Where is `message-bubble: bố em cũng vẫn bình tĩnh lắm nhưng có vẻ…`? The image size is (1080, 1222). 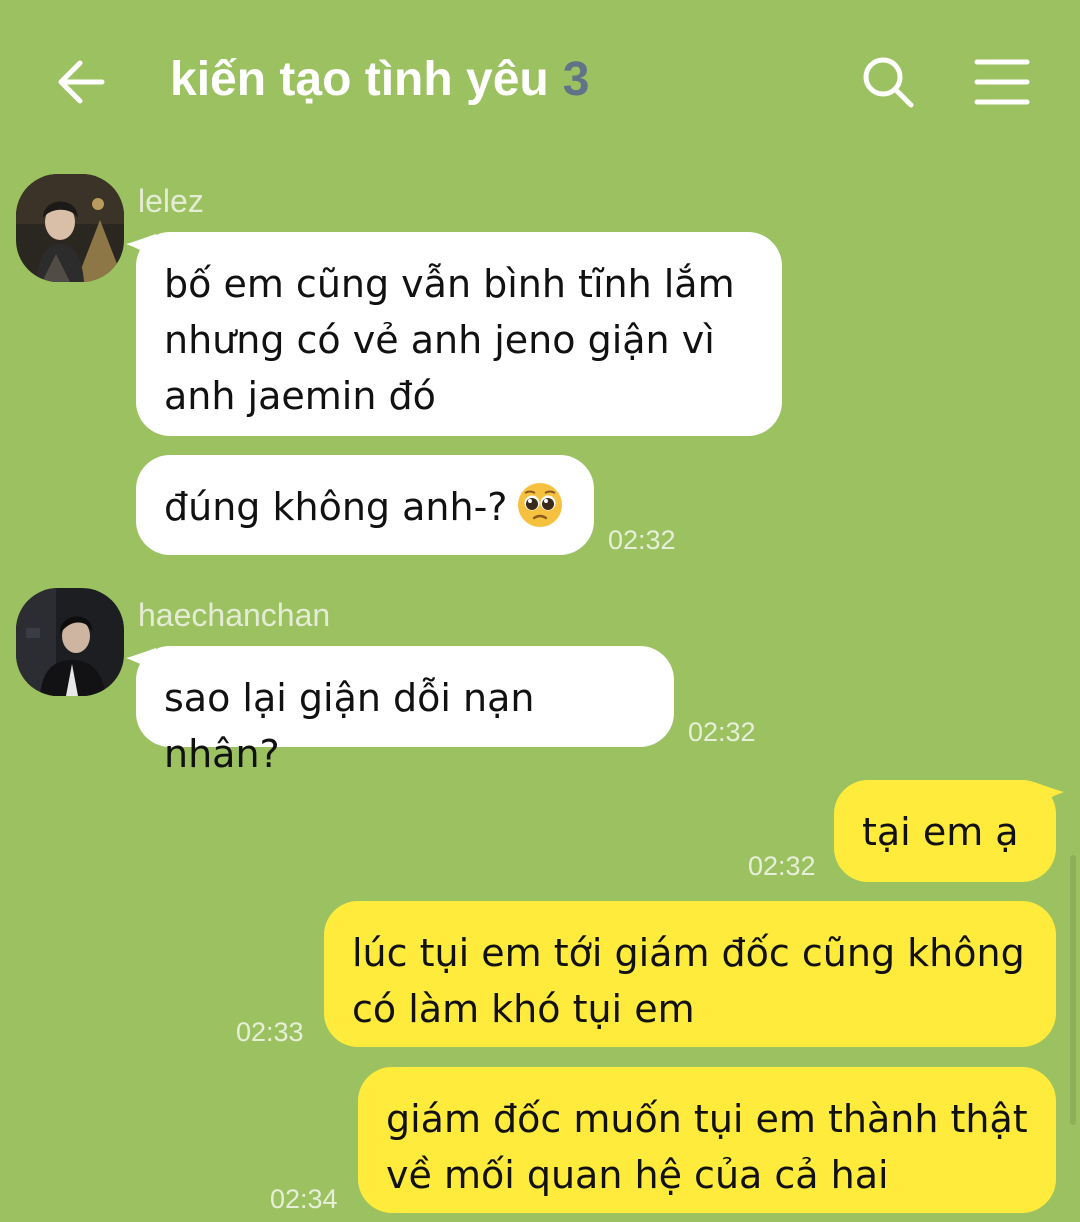 message-bubble: bố em cũng vẫn bình tĩnh lắm nhưng có vẻ… is located at coordinates (459, 334).